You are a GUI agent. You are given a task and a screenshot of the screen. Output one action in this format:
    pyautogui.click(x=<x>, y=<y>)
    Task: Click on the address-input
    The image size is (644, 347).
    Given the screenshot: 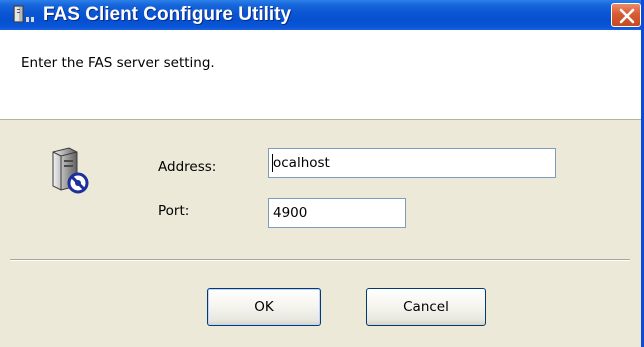 What is the action you would take?
    pyautogui.click(x=412, y=163)
    